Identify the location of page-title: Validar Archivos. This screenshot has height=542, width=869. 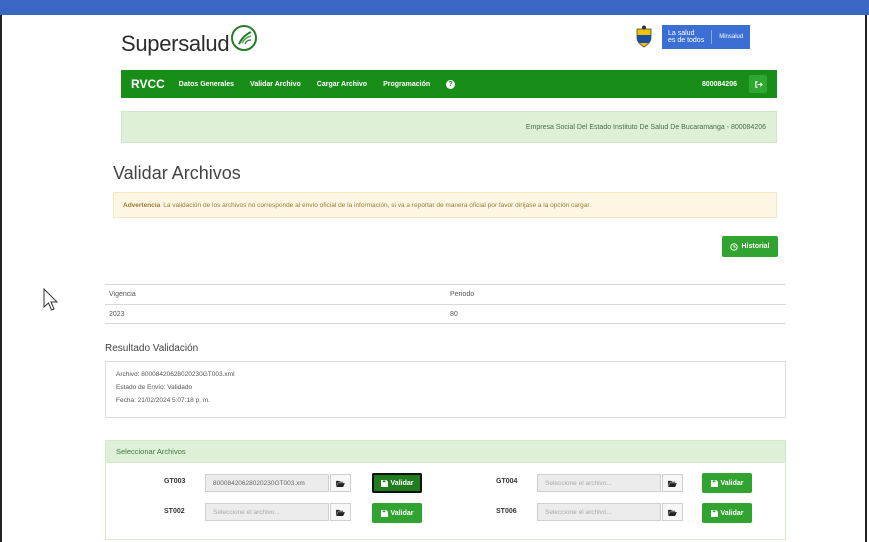
(177, 173).